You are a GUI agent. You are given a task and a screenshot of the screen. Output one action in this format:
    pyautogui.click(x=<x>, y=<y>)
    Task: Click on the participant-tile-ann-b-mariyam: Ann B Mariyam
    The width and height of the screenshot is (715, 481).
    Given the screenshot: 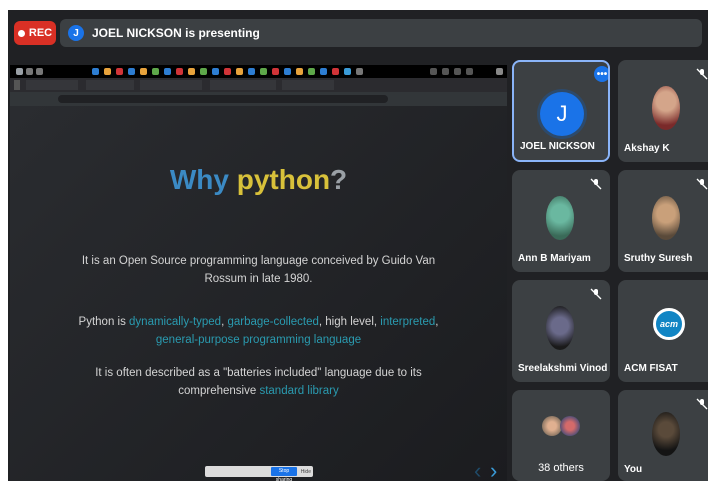 What is the action you would take?
    pyautogui.click(x=561, y=221)
    